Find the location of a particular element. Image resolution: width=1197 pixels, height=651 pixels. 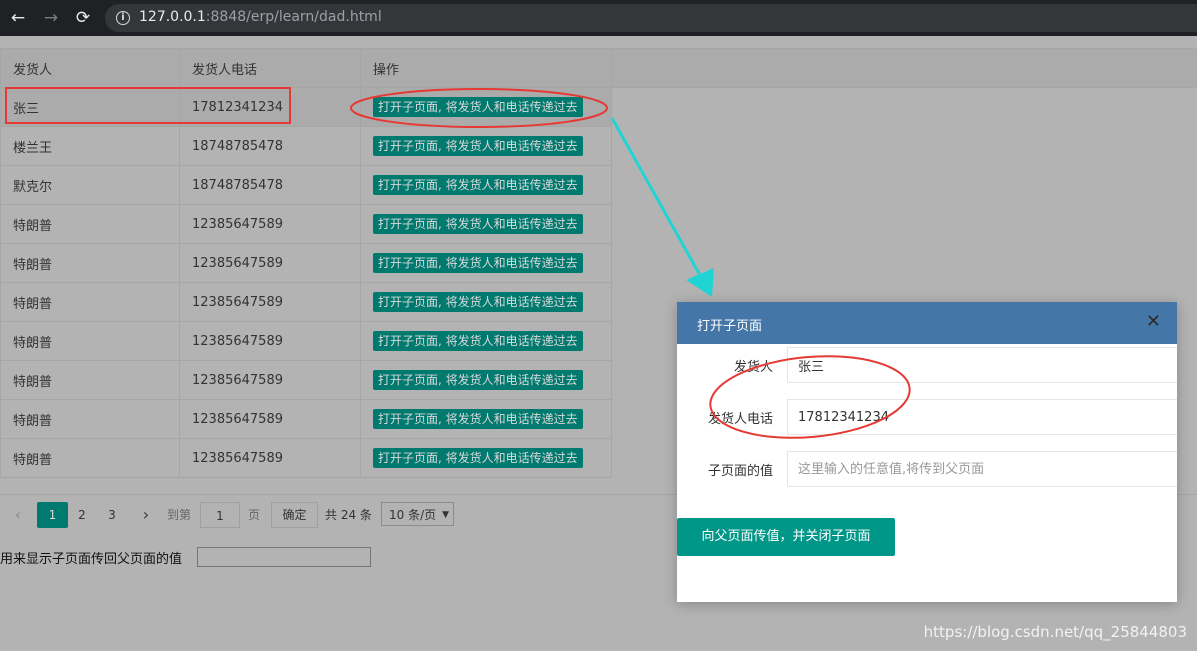

table-row: 默克尔 18748785478 打开子页面, 将发货人和电话传递过去 is located at coordinates (306, 185).